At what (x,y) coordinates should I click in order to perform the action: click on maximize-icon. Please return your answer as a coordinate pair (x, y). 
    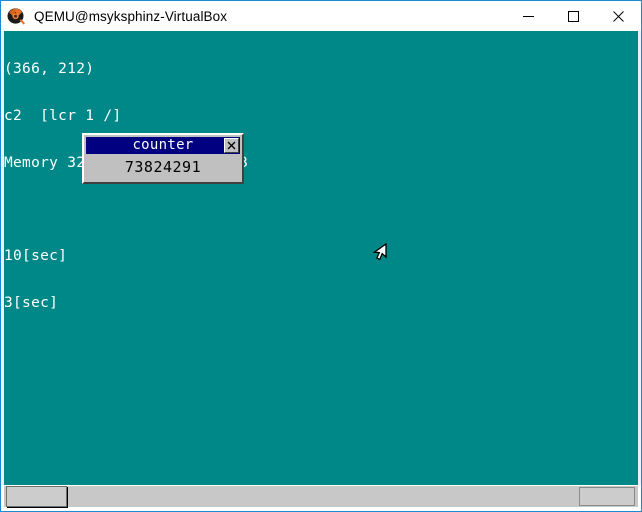
    Looking at the image, I should click on (573, 16).